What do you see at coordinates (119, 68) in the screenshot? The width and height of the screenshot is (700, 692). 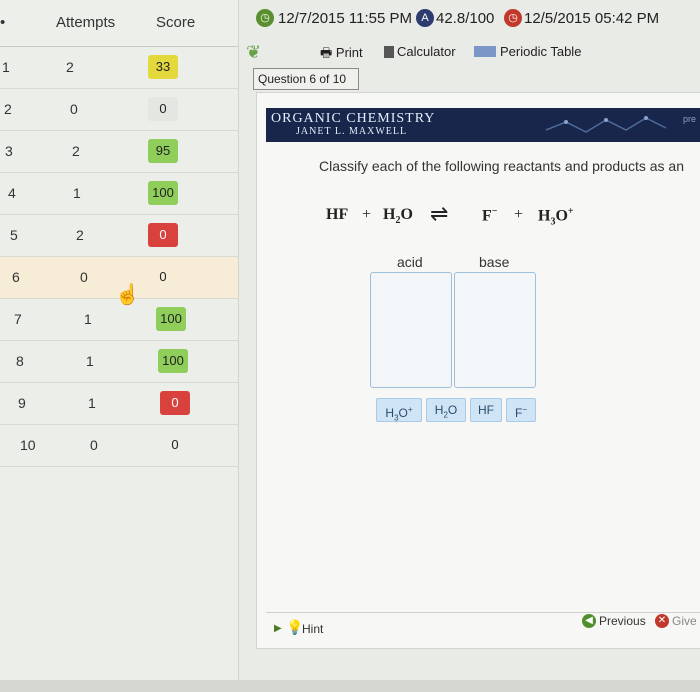 I see `question-row: 1 2 33` at bounding box center [119, 68].